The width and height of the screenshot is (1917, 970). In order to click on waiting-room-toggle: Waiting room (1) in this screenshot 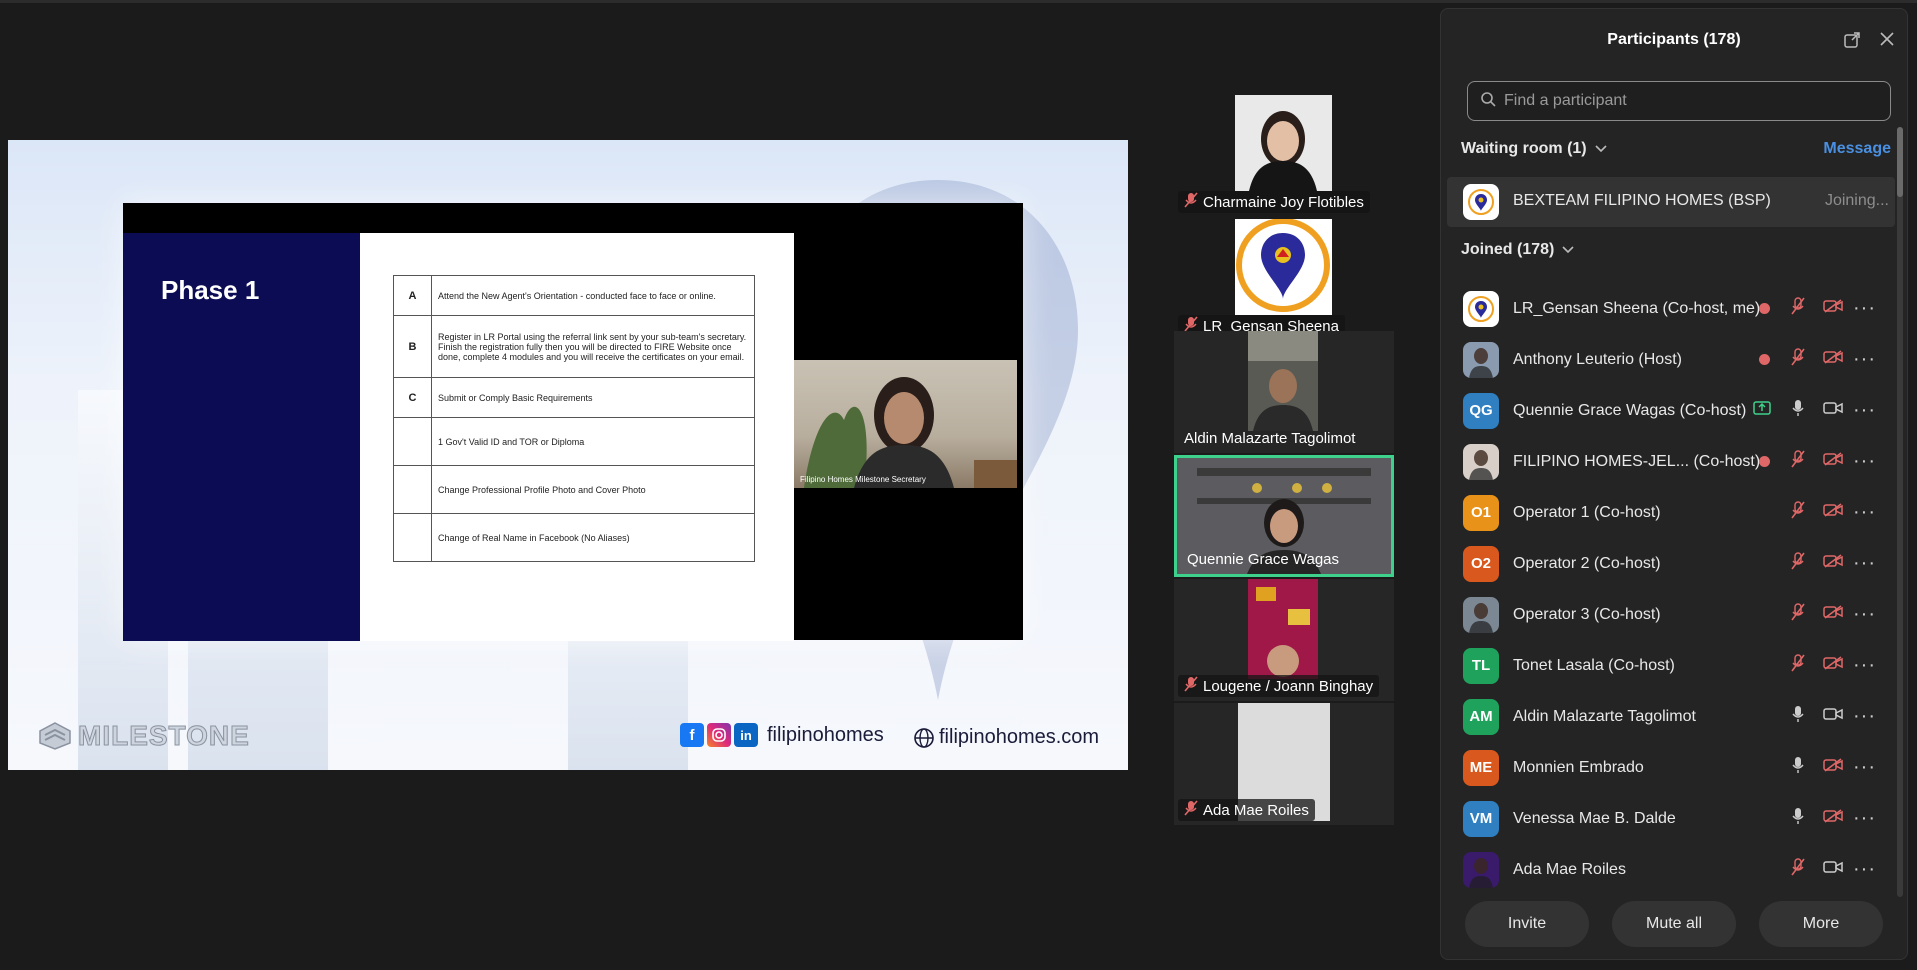, I will do `click(1534, 149)`.